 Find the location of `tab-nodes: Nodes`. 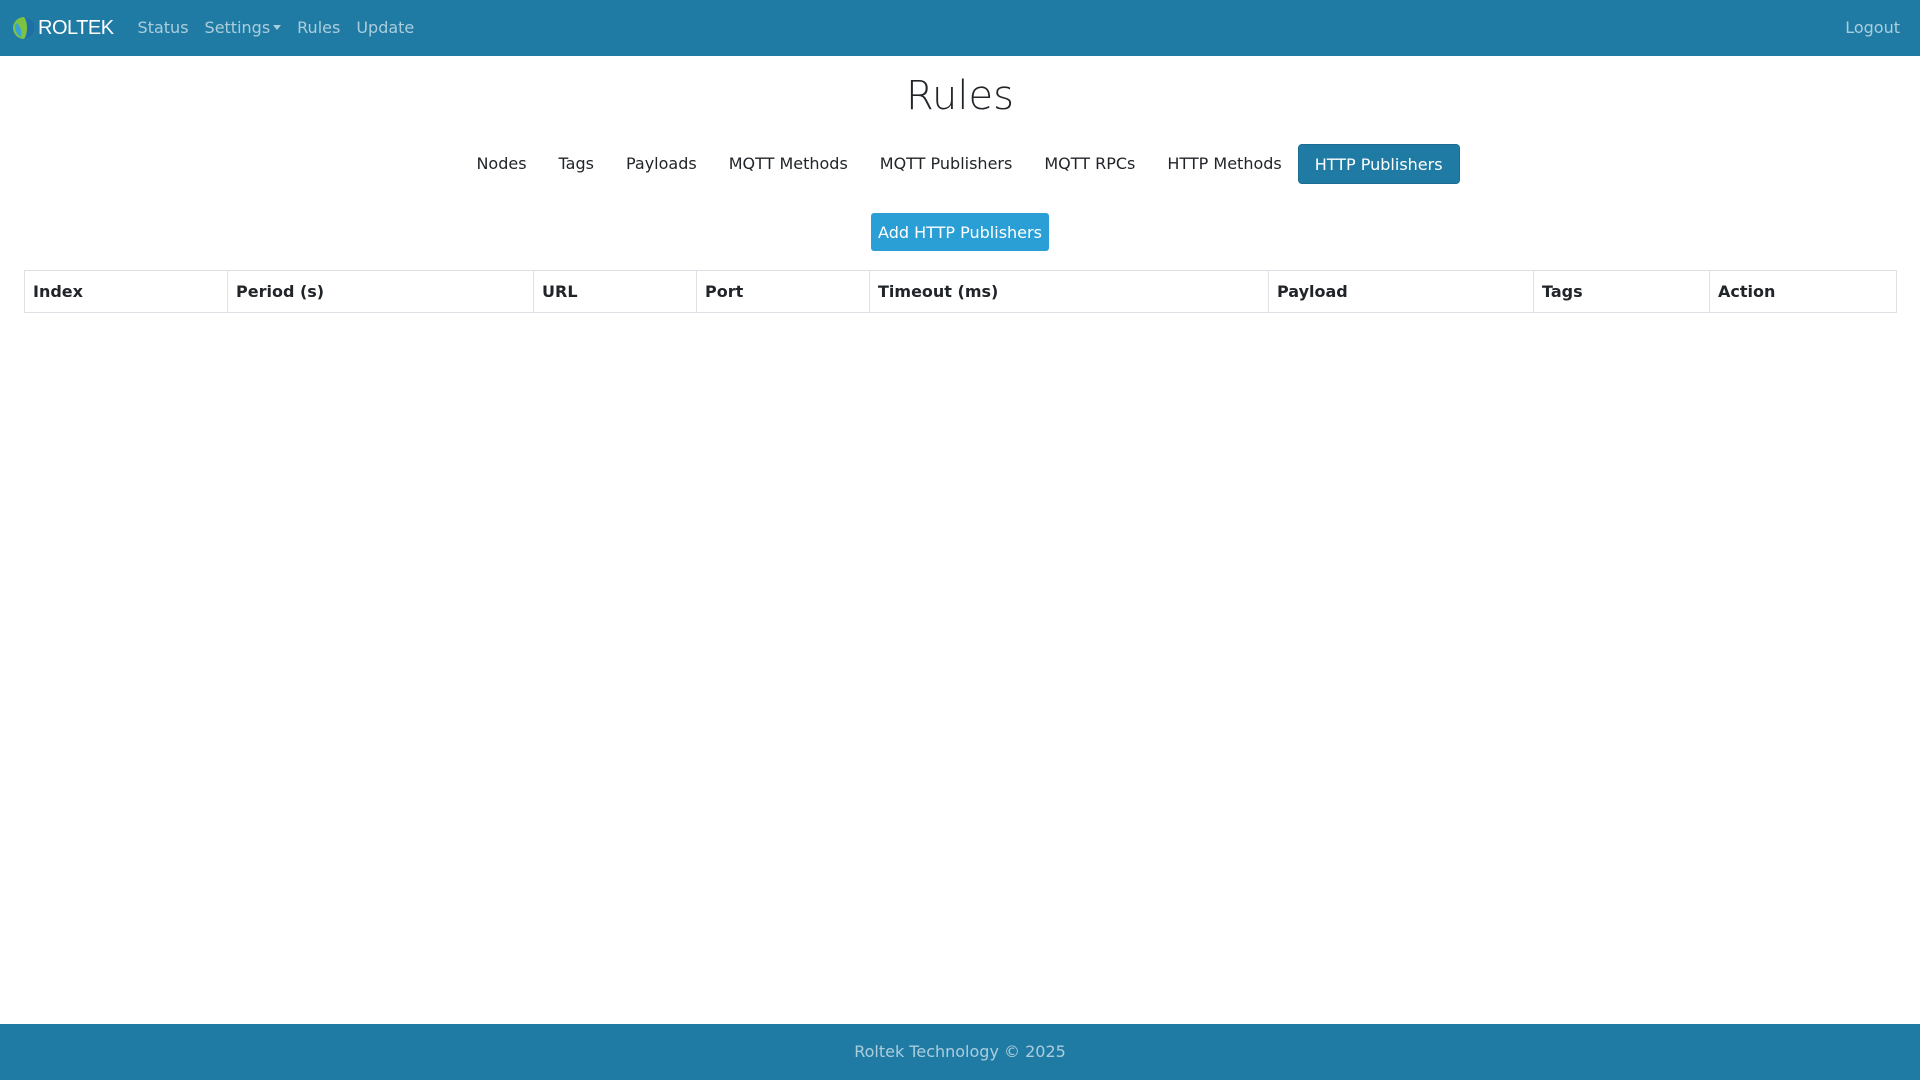

tab-nodes: Nodes is located at coordinates (501, 164).